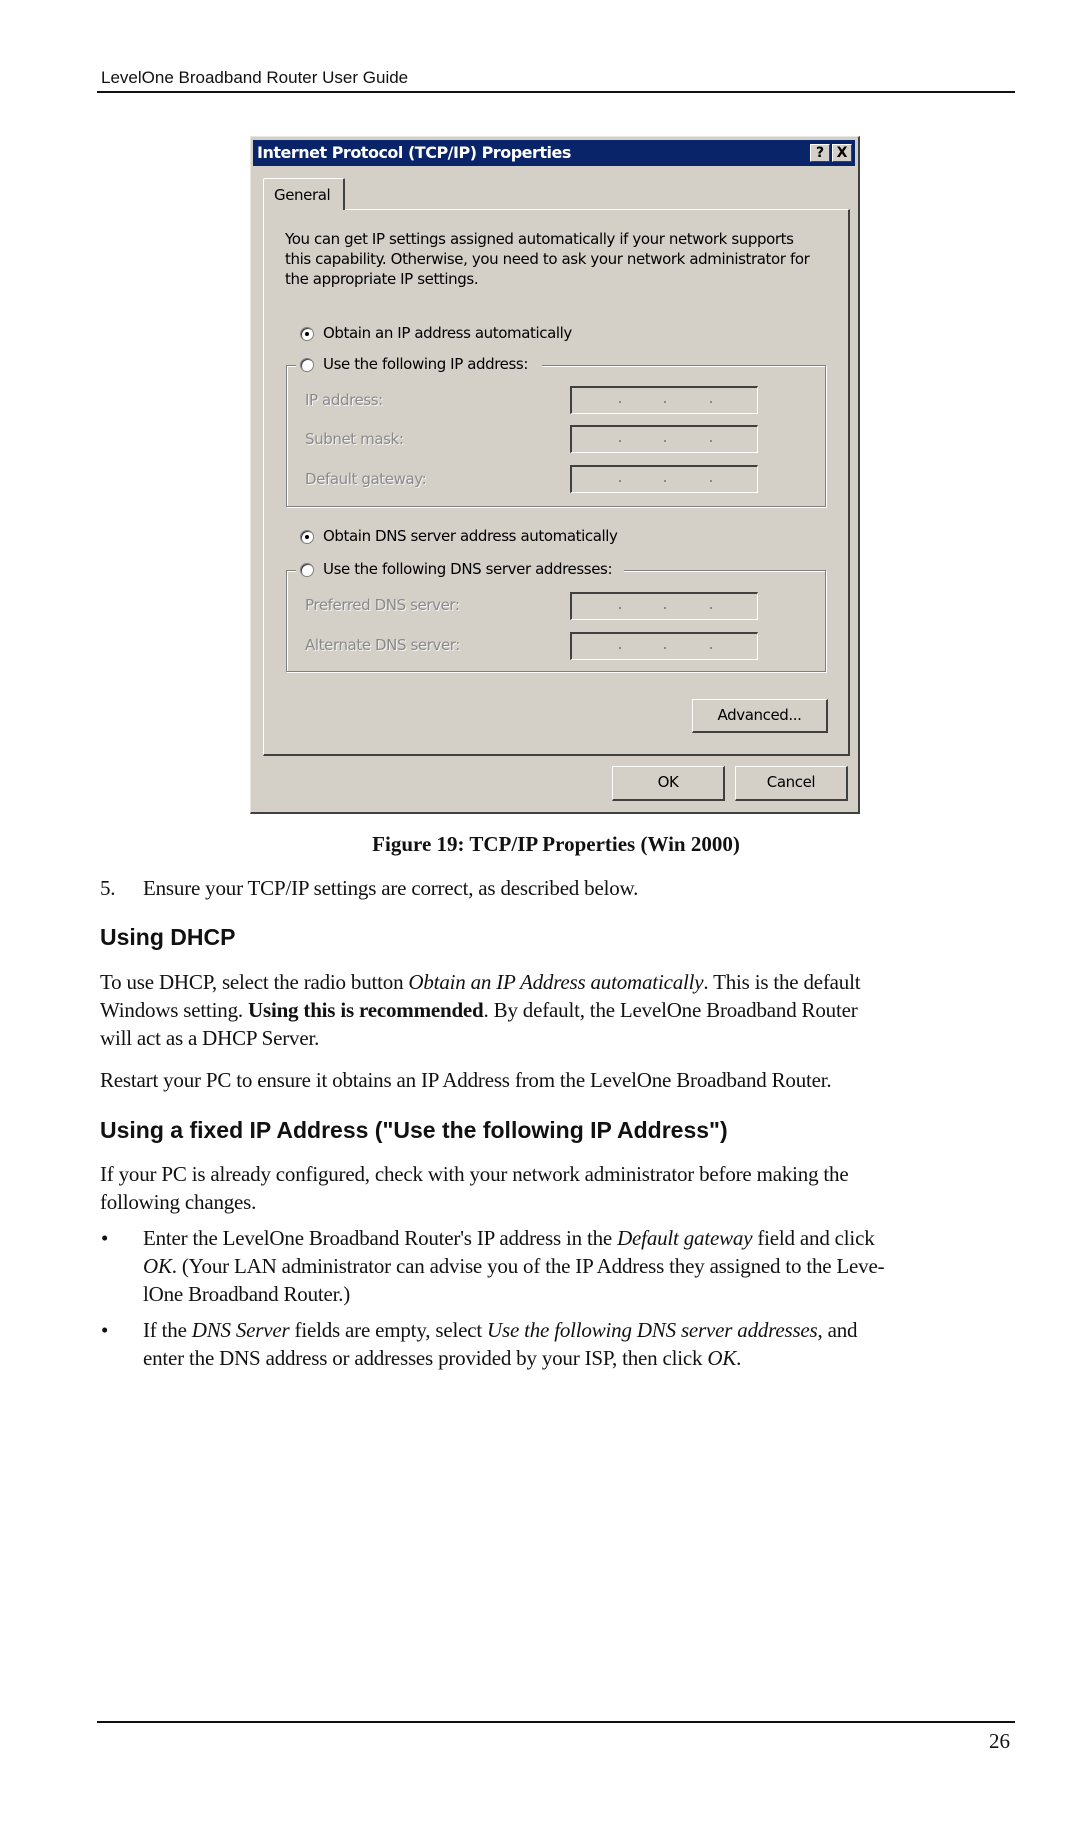 This screenshot has width=1080, height=1822. I want to click on radio-use-following-ip-label: Use the following IP address:, so click(425, 364).